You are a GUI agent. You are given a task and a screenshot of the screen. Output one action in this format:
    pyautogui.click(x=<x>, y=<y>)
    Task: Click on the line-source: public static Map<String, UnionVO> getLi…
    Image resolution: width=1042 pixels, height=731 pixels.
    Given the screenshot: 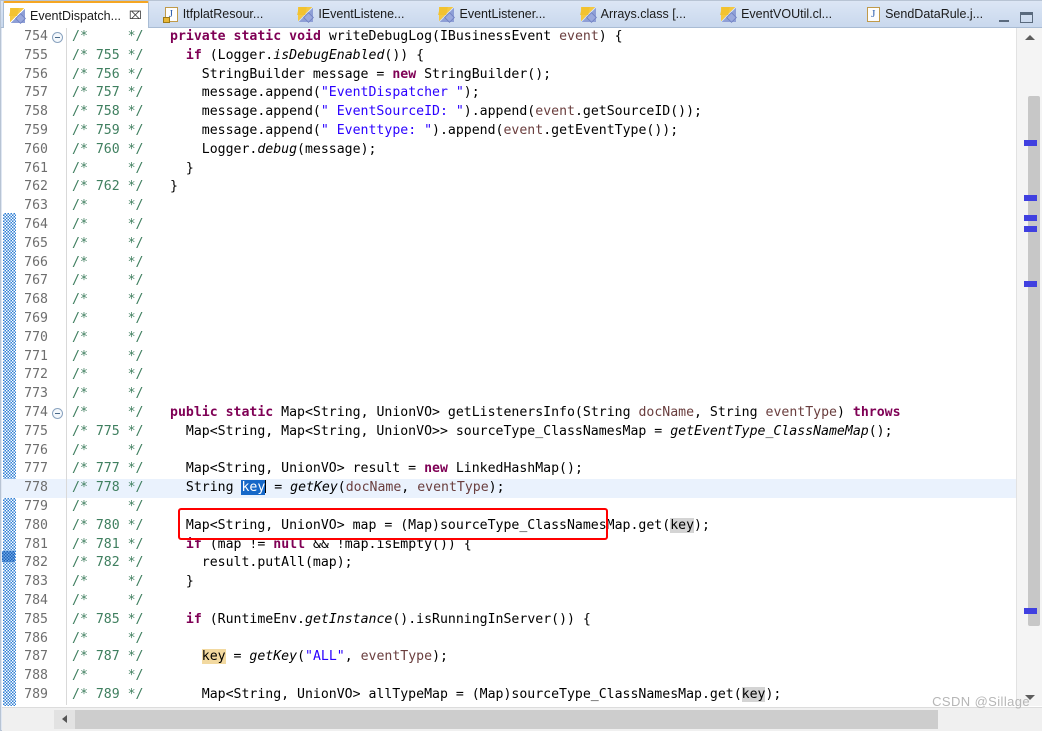 What is the action you would take?
    pyautogui.click(x=535, y=413)
    